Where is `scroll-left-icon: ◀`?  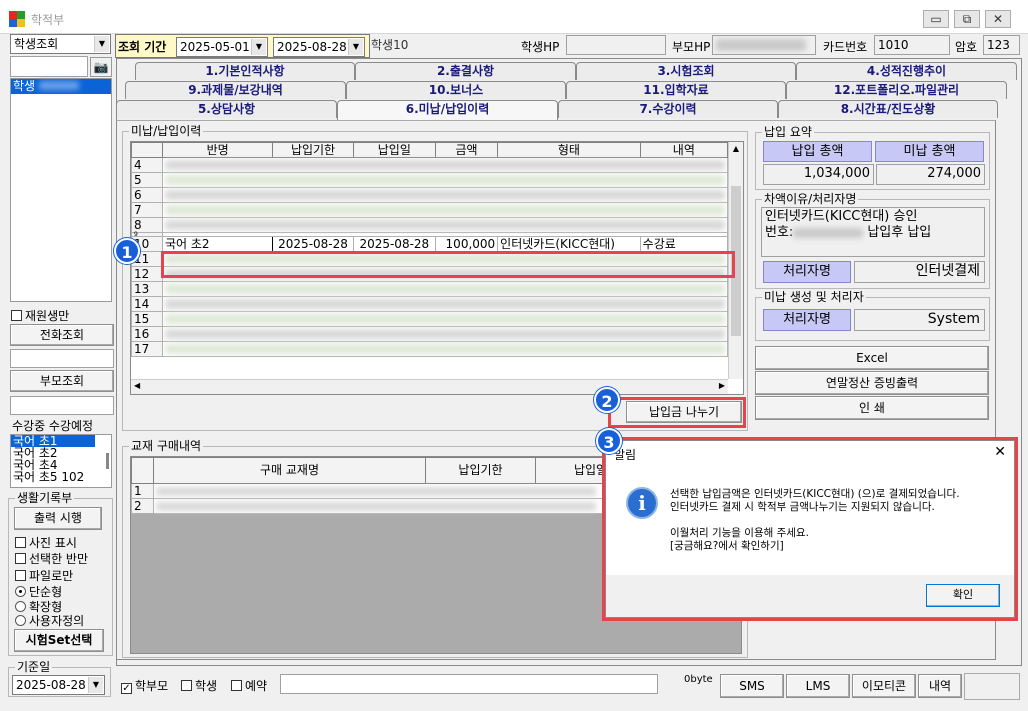
scroll-left-icon: ◀ is located at coordinates (137, 385).